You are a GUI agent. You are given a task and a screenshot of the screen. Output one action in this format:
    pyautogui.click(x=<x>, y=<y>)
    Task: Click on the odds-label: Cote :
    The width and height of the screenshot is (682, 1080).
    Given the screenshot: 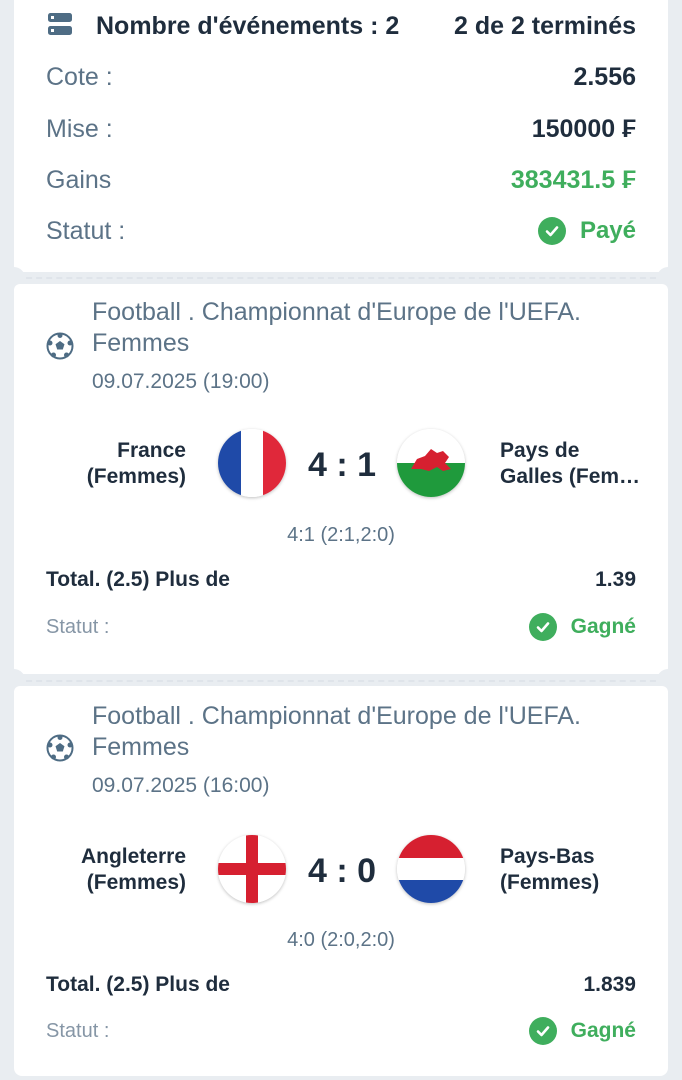 What is the action you would take?
    pyautogui.click(x=79, y=76)
    